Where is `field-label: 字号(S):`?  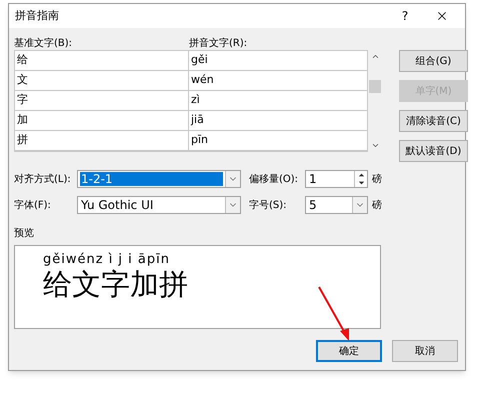
field-label: 字号(S): is located at coordinates (268, 205).